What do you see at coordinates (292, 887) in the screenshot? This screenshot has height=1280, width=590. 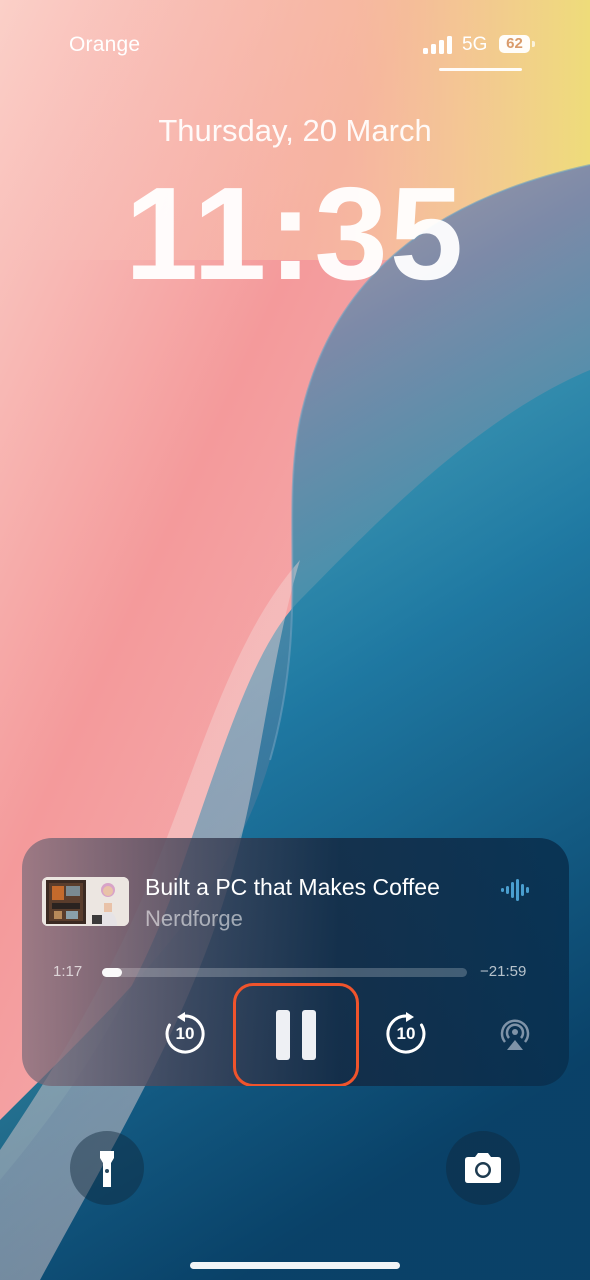 I see `track-title: Built a PC that Makes Coffee` at bounding box center [292, 887].